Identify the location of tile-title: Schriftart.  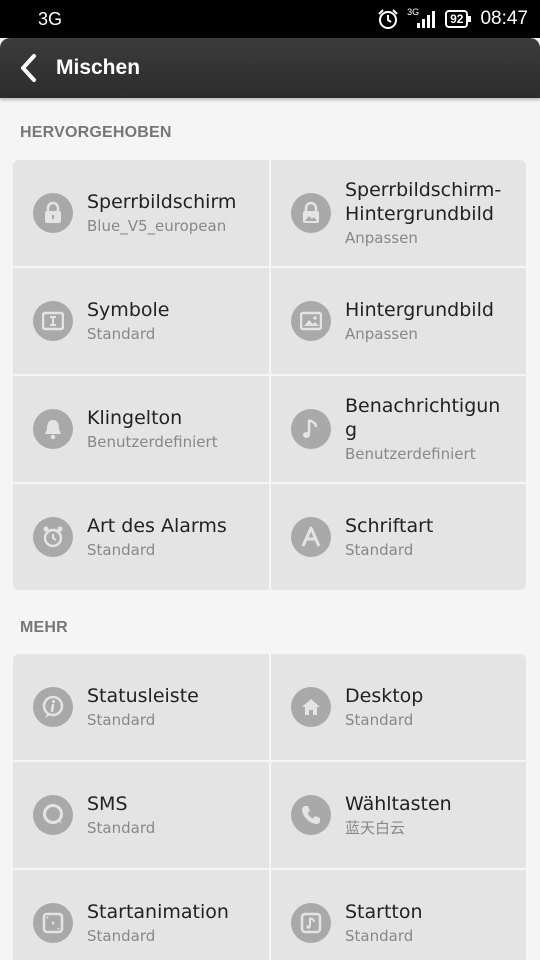
(389, 525).